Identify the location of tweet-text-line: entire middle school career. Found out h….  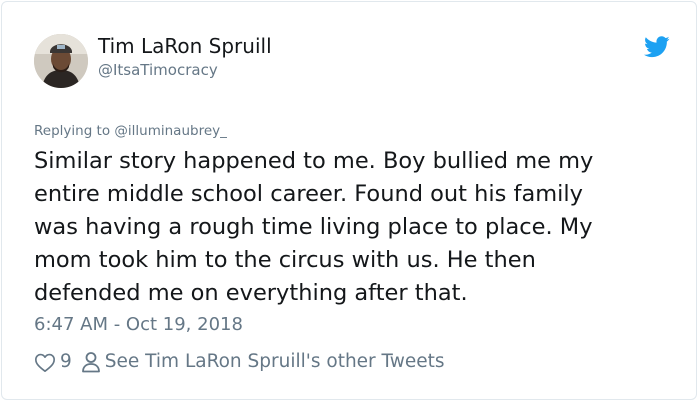
(308, 194).